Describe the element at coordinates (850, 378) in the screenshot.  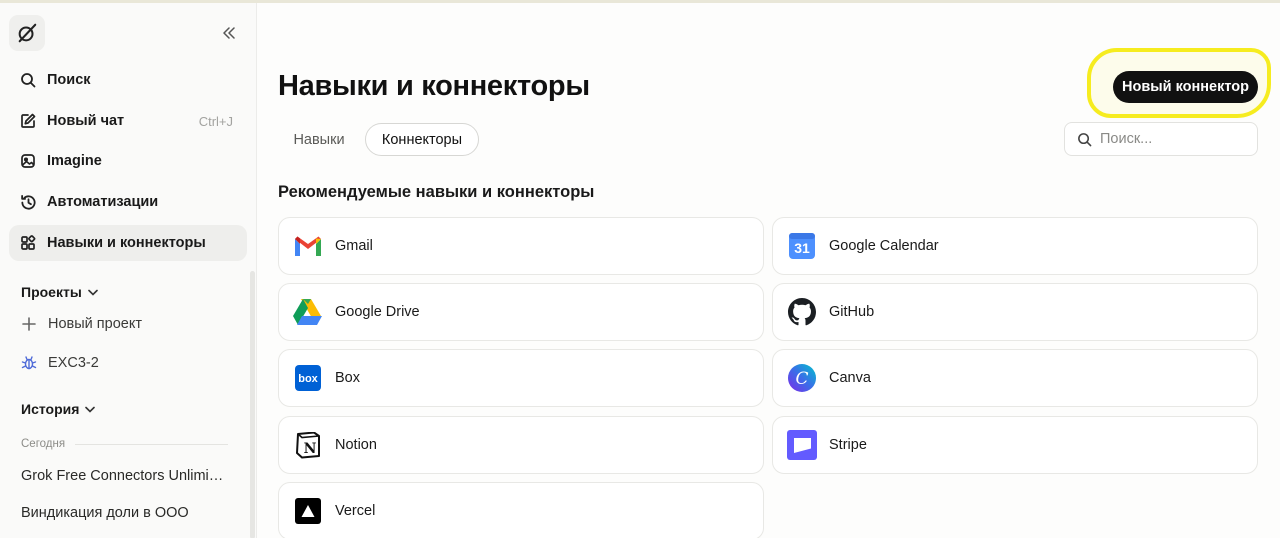
I see `connector-name: Canva` at that location.